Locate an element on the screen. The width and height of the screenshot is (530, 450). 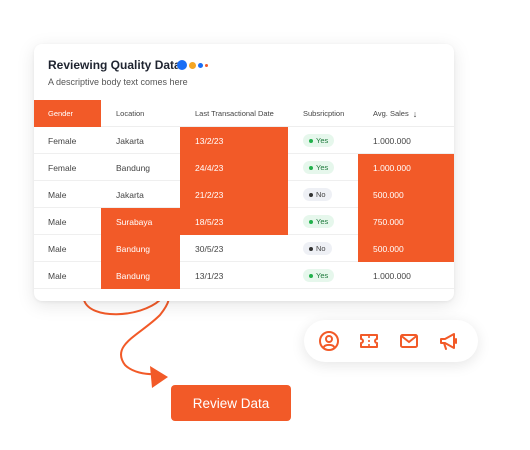
header-location-label: Location is located at coordinates (130, 113).